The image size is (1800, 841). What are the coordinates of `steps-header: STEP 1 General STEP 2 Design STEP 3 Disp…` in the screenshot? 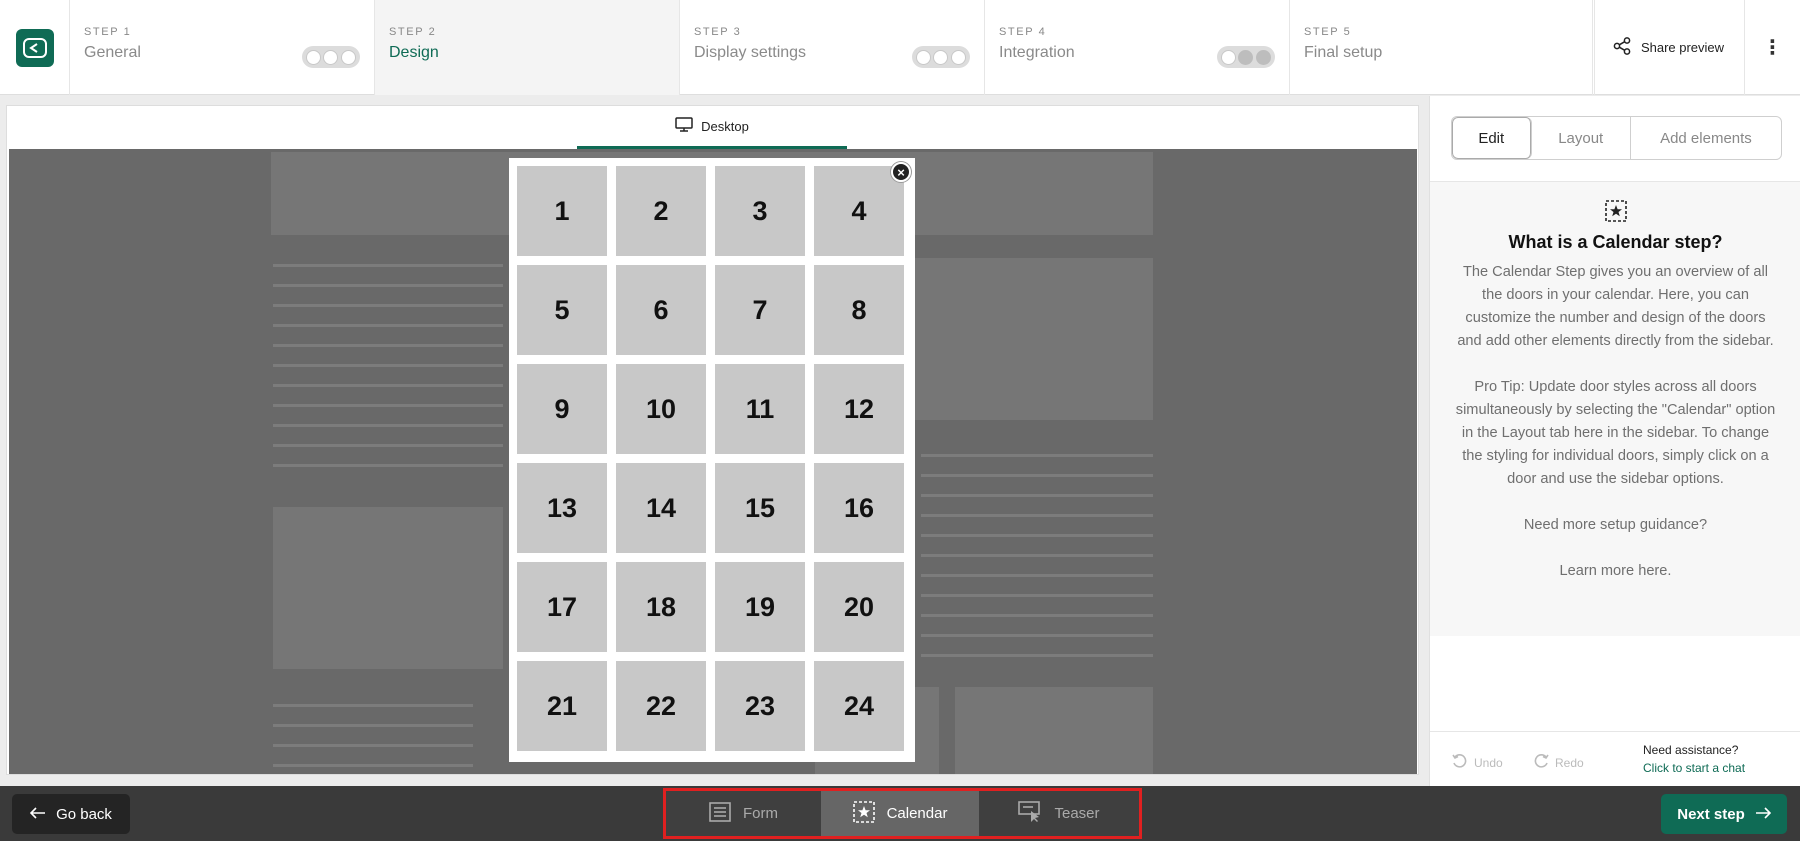 It's located at (900, 47).